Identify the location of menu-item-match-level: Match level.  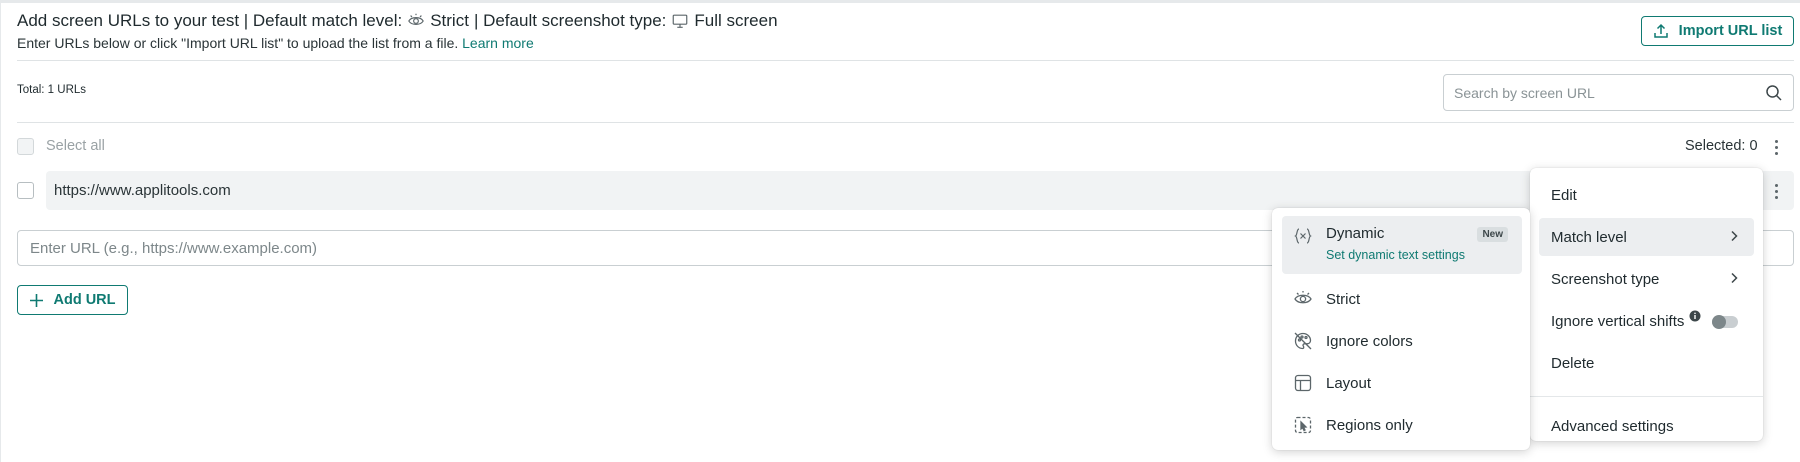
(1646, 237).